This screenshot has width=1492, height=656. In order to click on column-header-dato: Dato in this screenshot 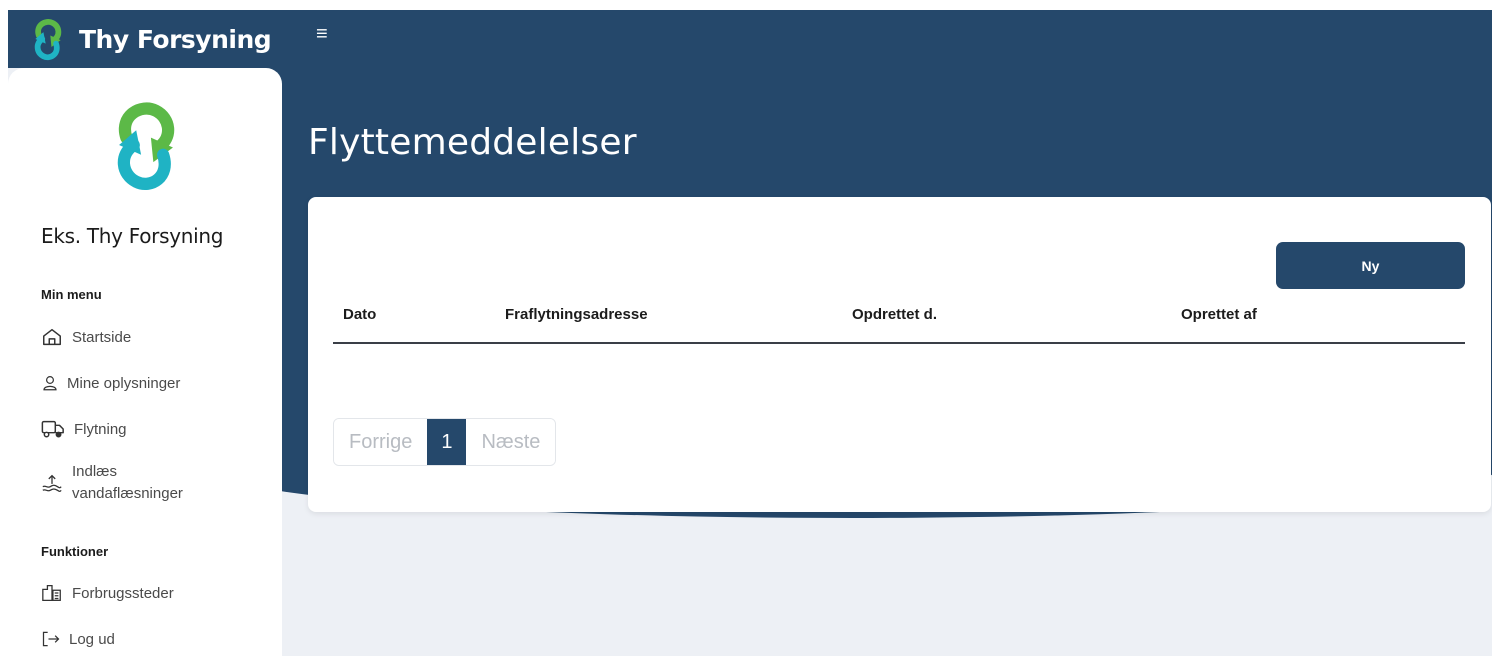, I will do `click(359, 314)`.